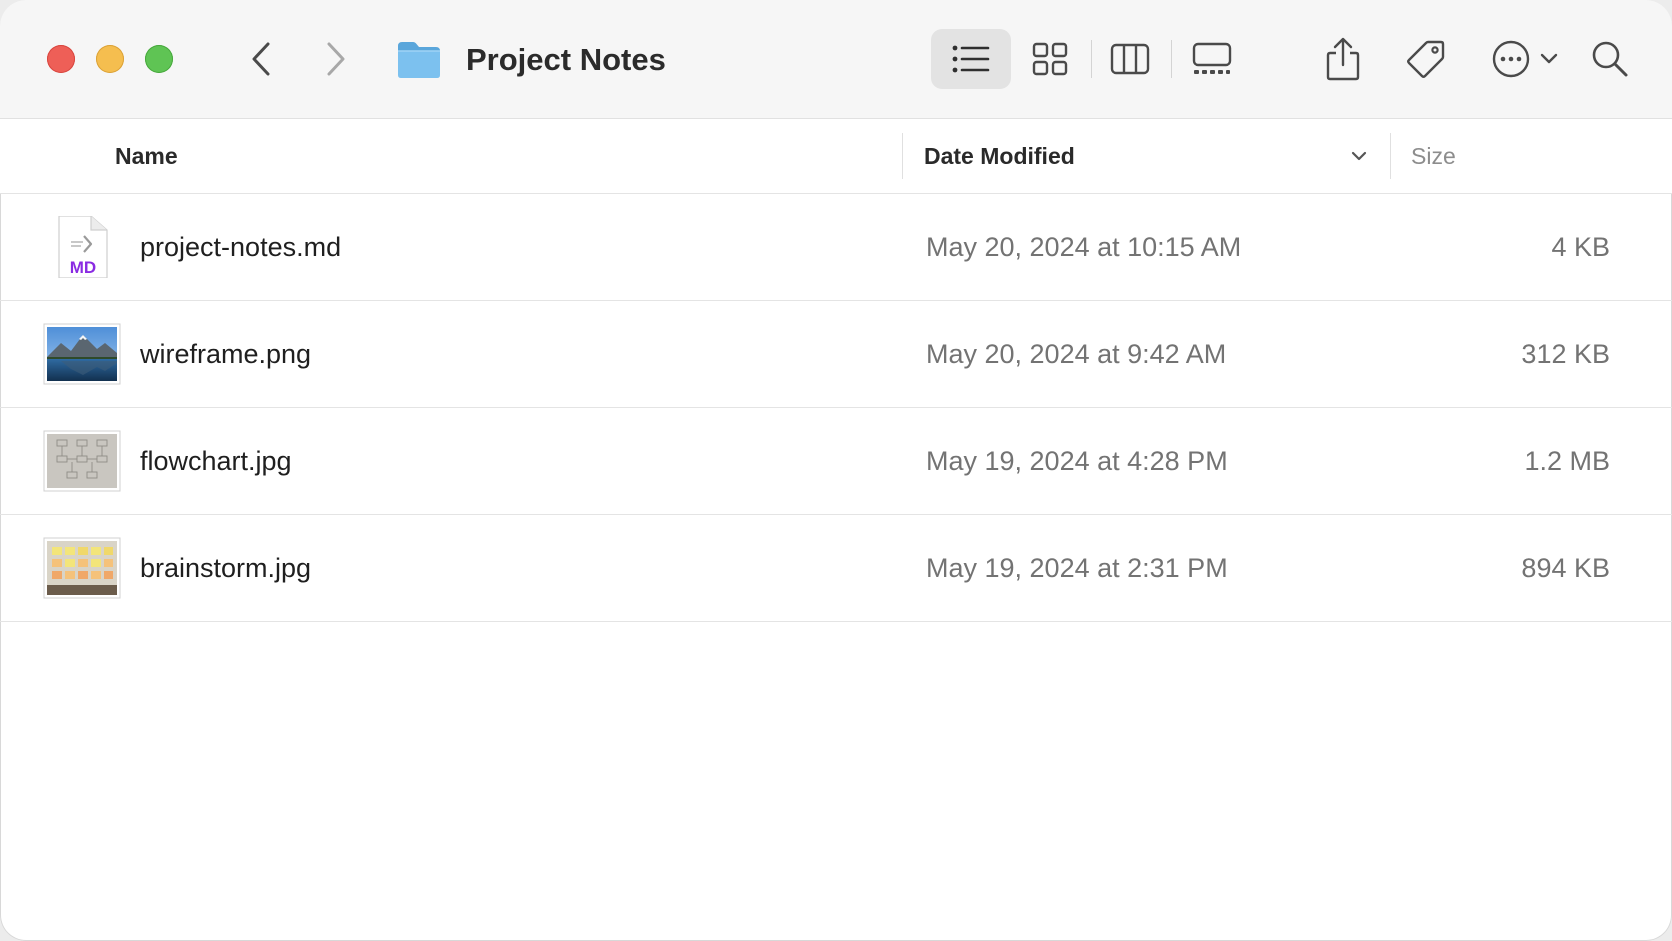 Image resolution: width=1672 pixels, height=941 pixels. I want to click on zoom-button, so click(159, 59).